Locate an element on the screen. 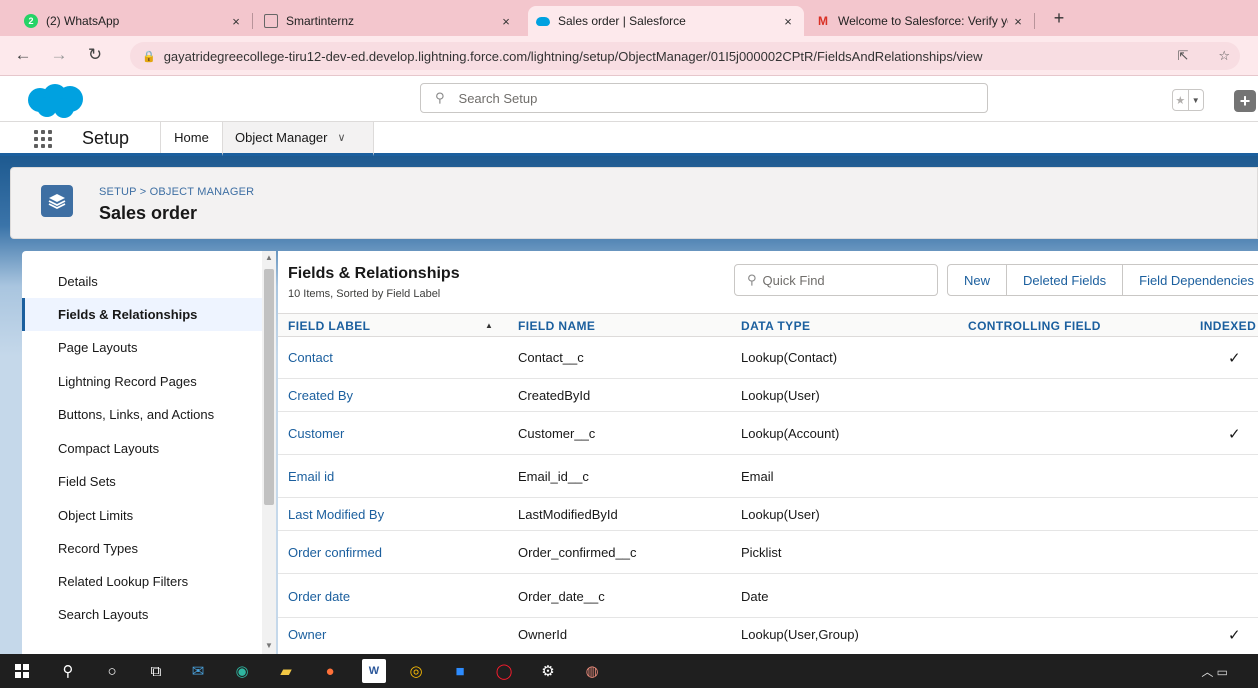  field-data-type: Lookup(User) is located at coordinates (780, 395).